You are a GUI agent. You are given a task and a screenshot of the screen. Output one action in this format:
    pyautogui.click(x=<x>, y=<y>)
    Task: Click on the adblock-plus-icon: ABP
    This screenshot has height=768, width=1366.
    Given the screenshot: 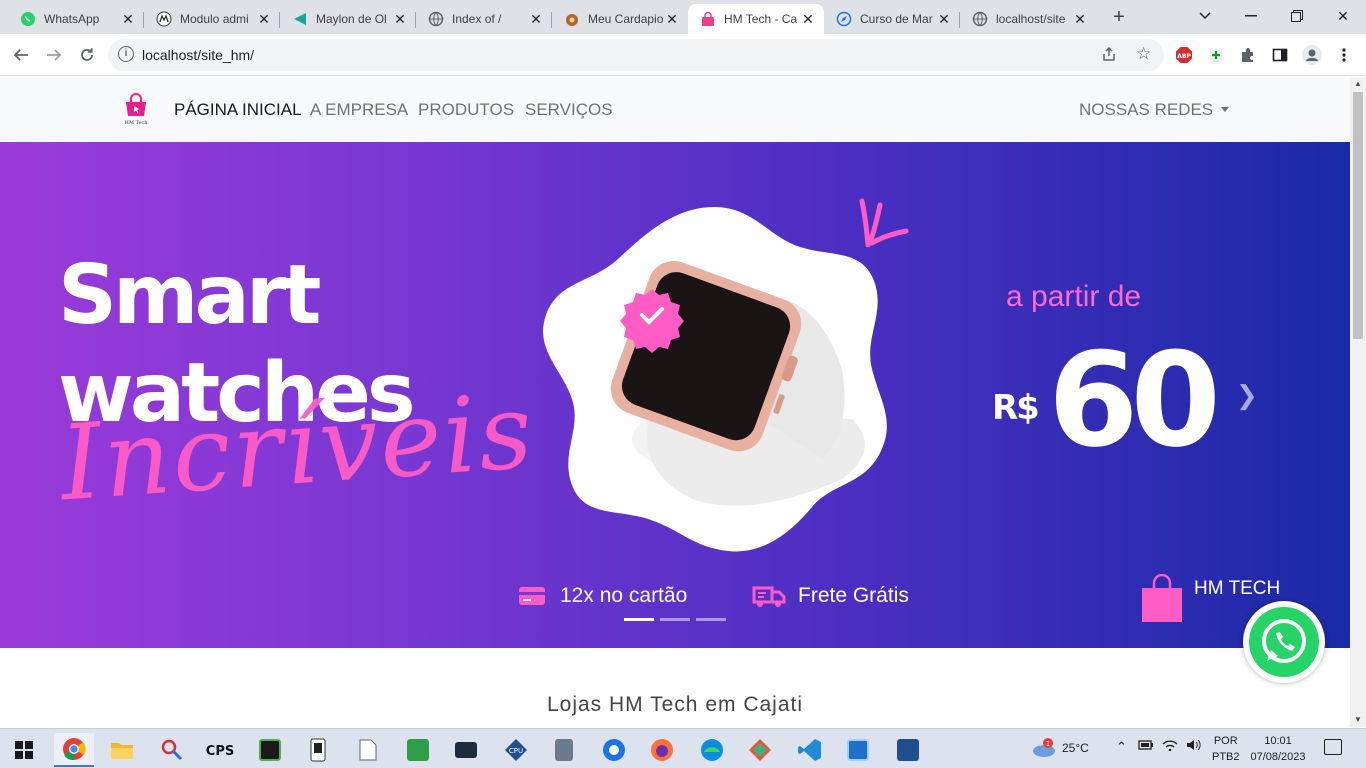 What is the action you would take?
    pyautogui.click(x=1184, y=55)
    